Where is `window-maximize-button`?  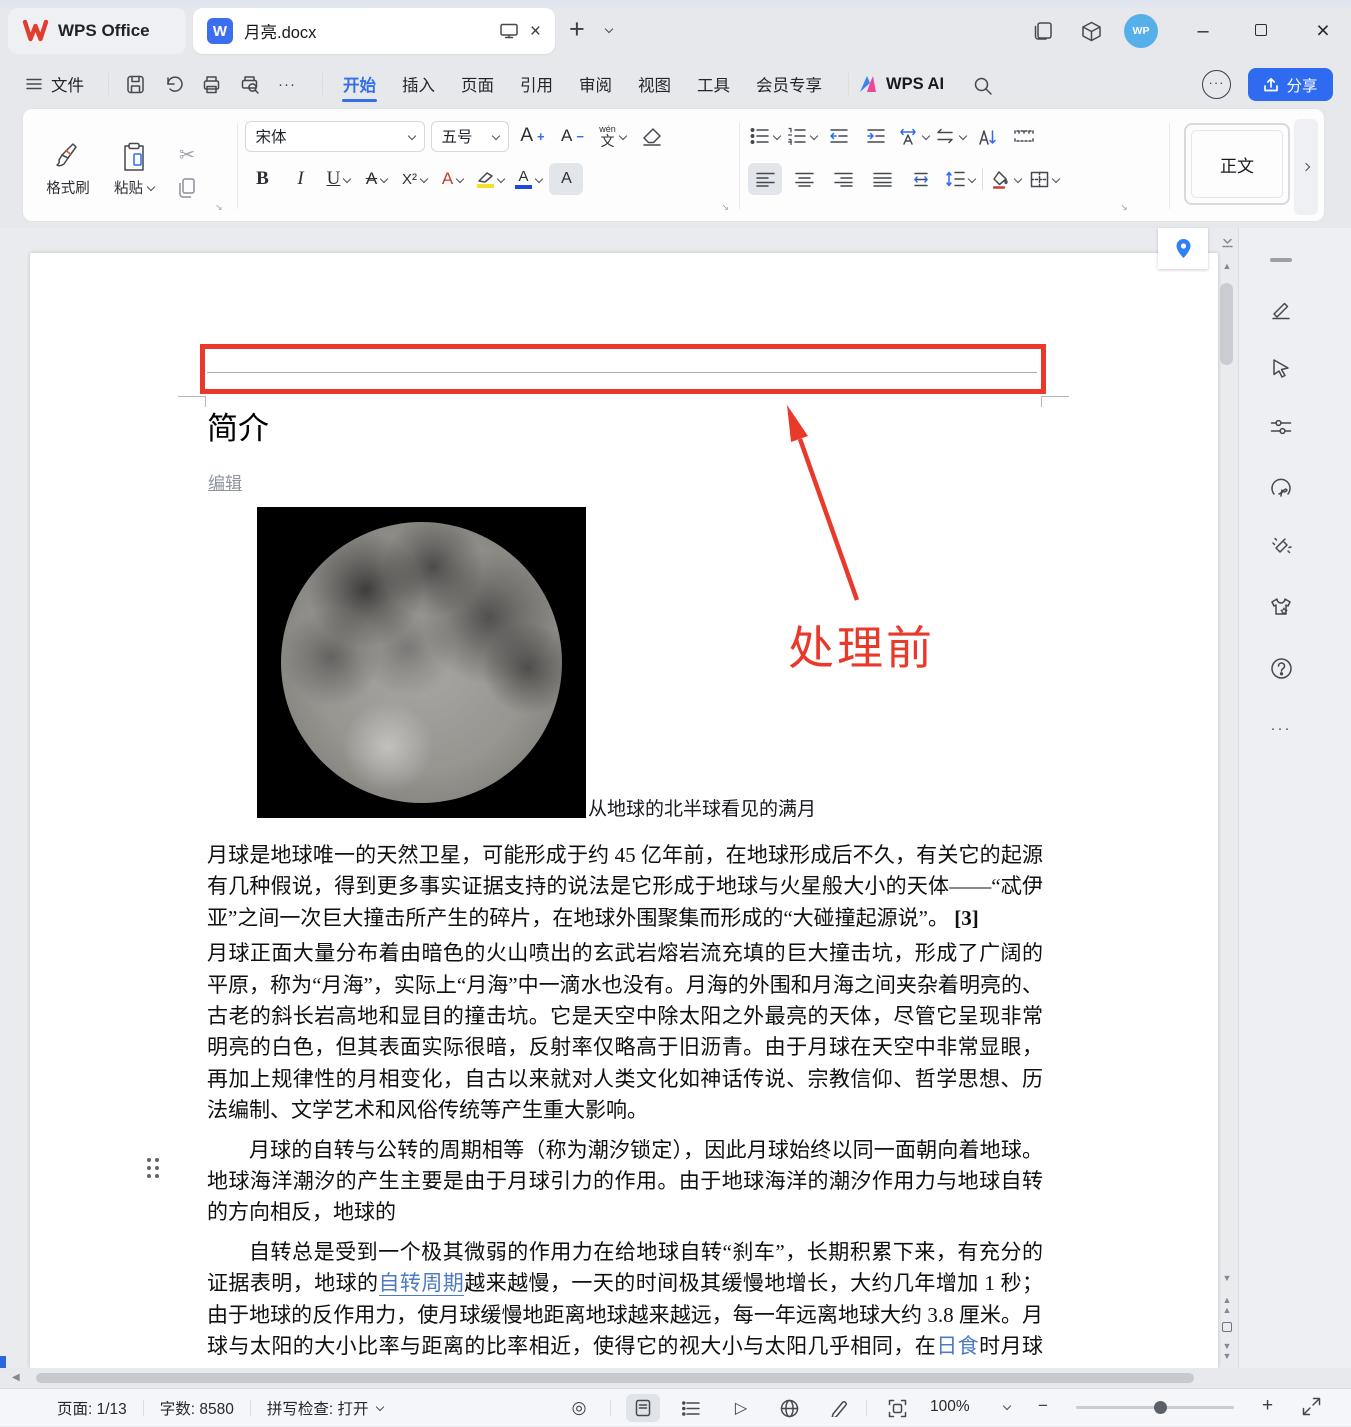 window-maximize-button is located at coordinates (1261, 30).